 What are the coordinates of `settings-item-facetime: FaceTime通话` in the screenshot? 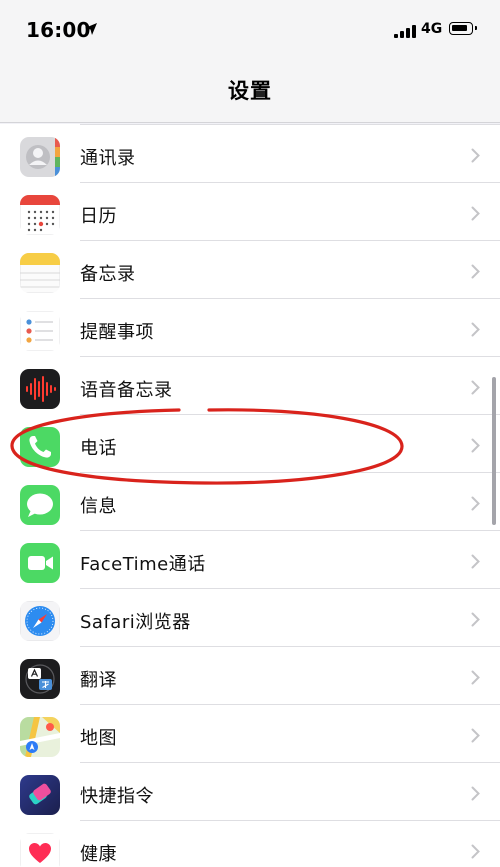 It's located at (250, 560).